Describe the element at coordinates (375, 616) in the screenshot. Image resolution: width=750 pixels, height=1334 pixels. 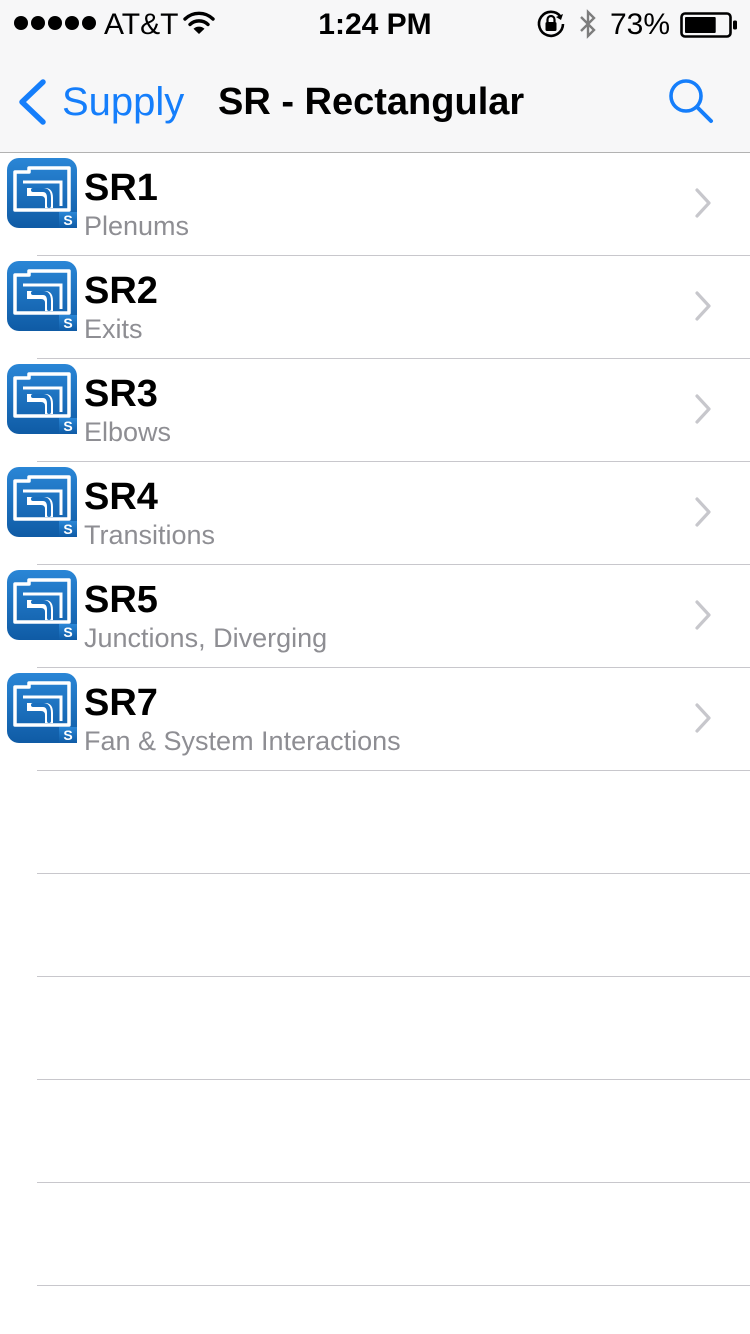
I see `list-item: SR5 Junctions, Diverging` at that location.